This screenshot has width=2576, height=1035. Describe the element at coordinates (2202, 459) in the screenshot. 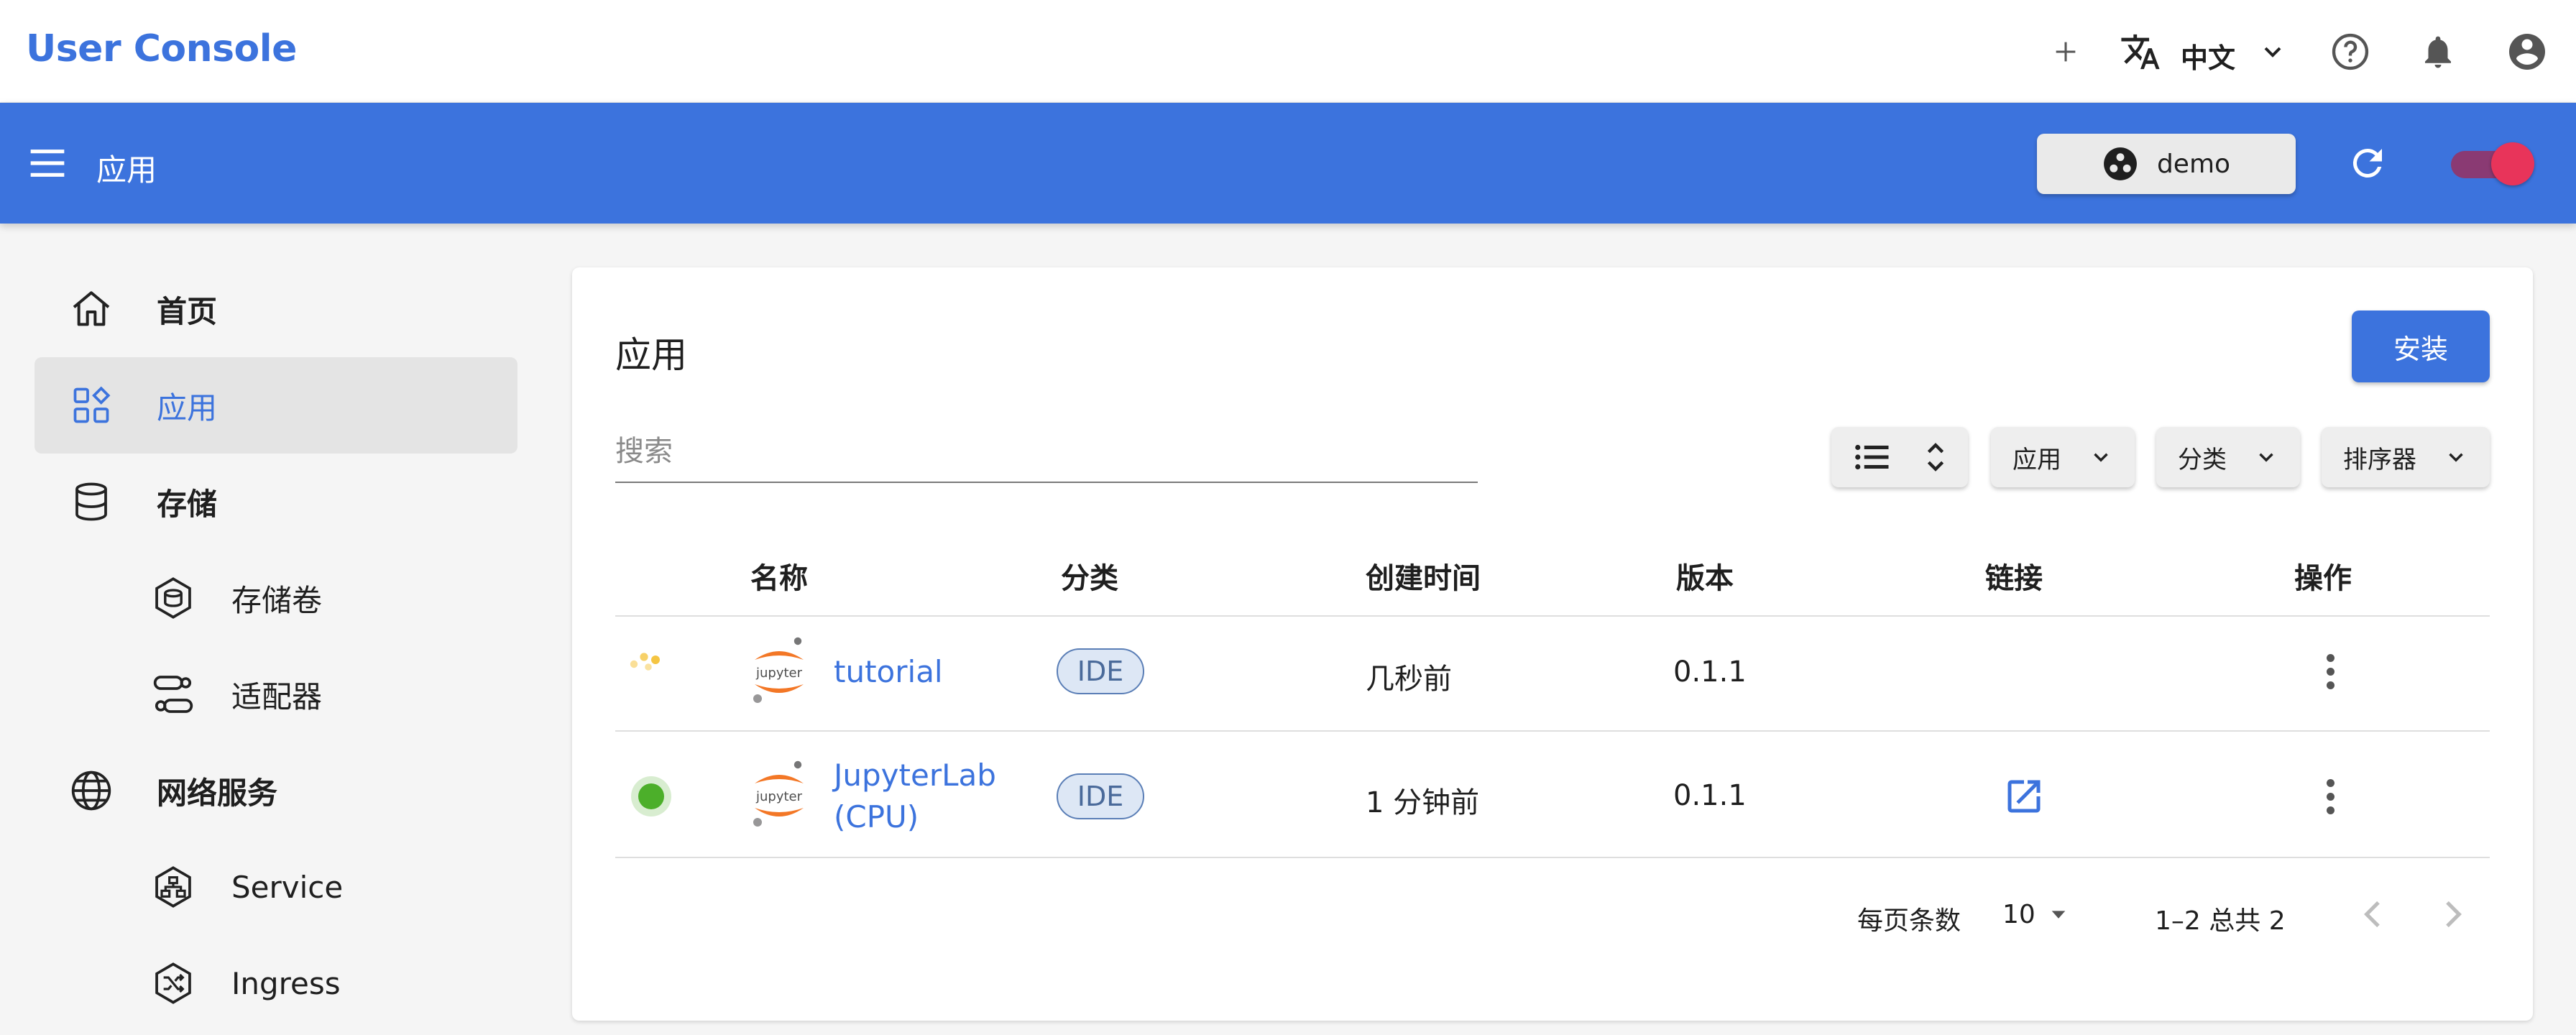

I see `category-filter-label: 分类` at that location.